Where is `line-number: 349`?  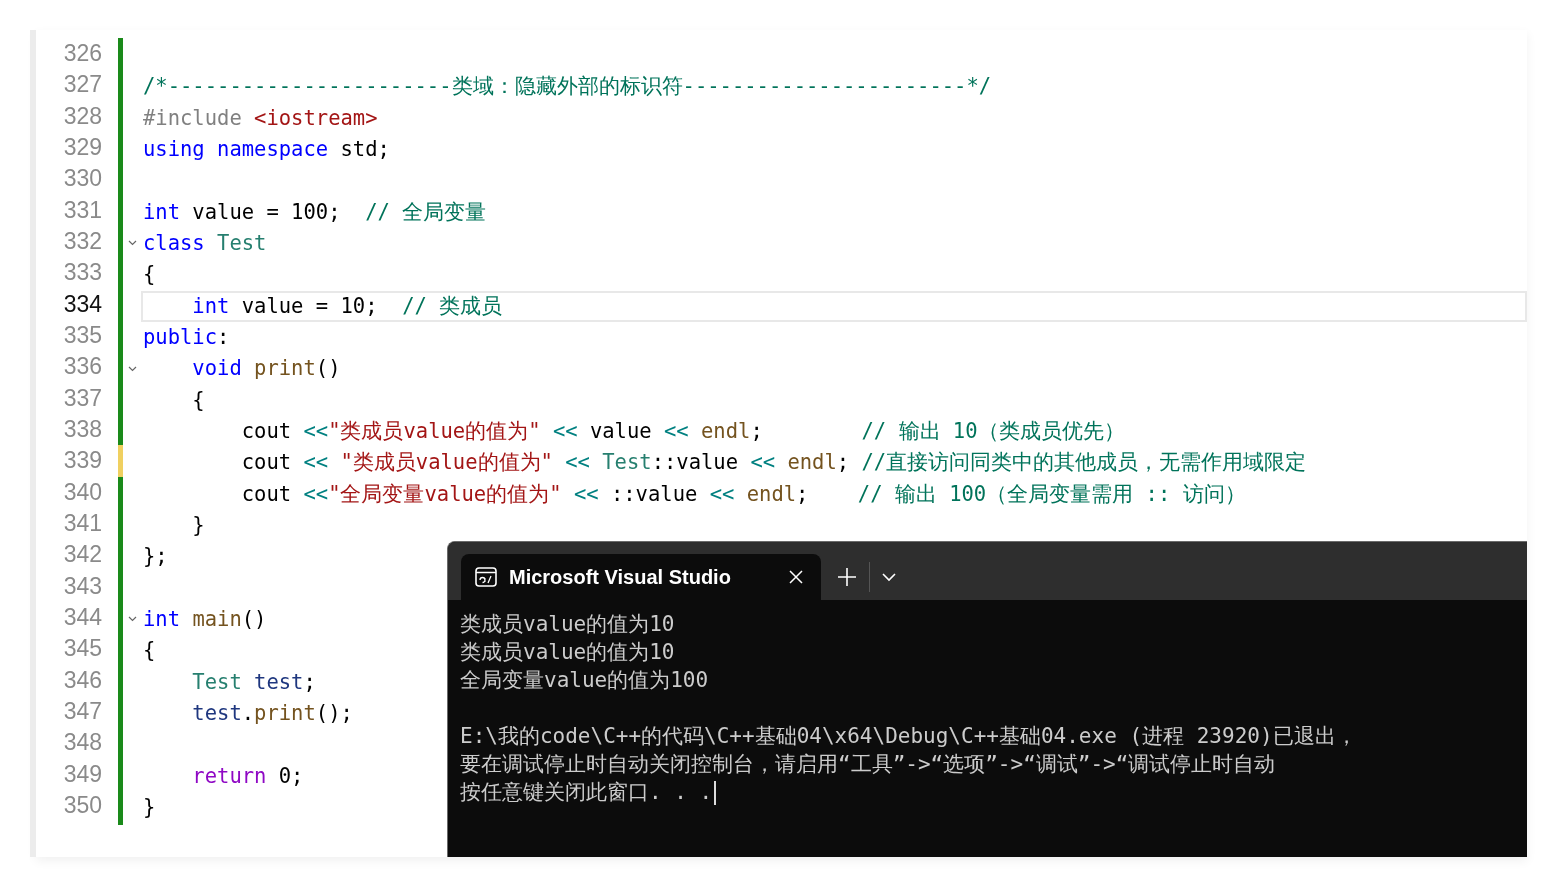 line-number: 349 is located at coordinates (82, 774).